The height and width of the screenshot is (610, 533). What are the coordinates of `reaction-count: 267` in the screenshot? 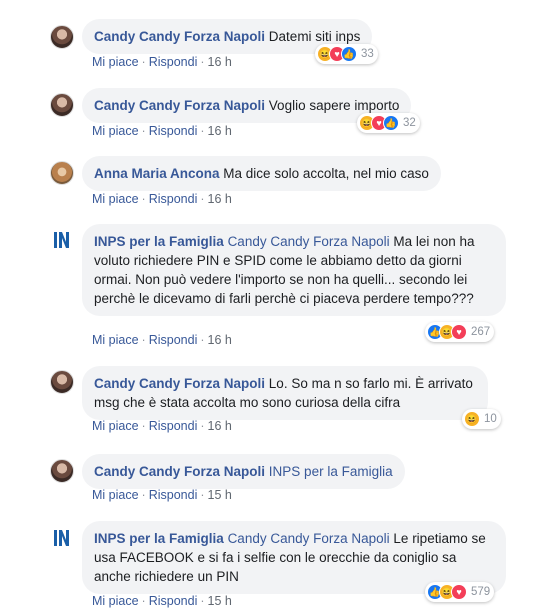 It's located at (481, 332).